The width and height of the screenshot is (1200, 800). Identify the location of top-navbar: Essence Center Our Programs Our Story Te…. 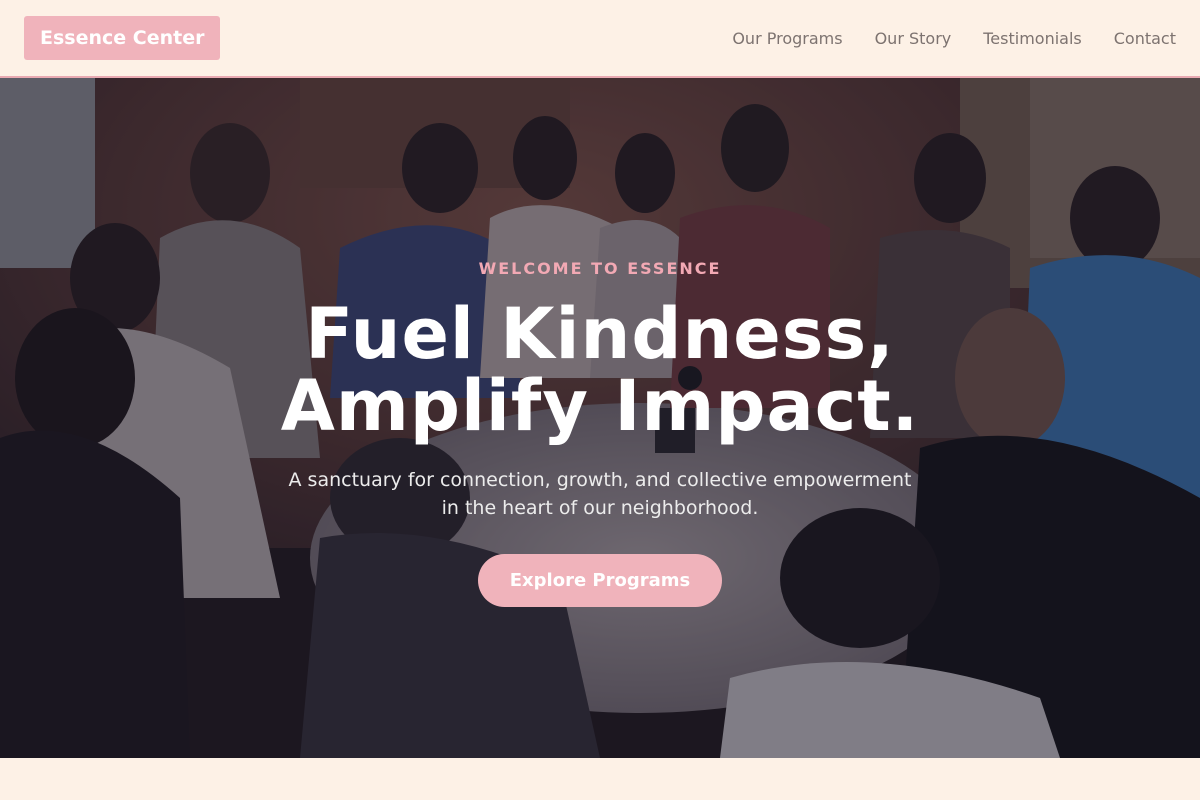
(600, 39).